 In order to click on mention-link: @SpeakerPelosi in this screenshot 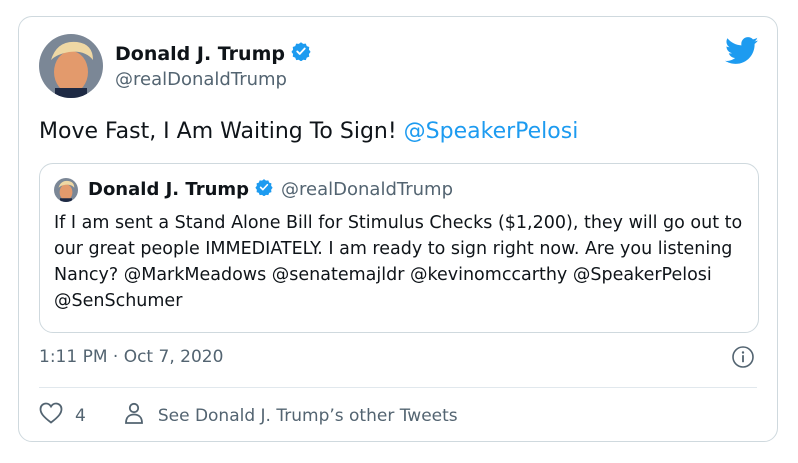, I will do `click(491, 131)`.